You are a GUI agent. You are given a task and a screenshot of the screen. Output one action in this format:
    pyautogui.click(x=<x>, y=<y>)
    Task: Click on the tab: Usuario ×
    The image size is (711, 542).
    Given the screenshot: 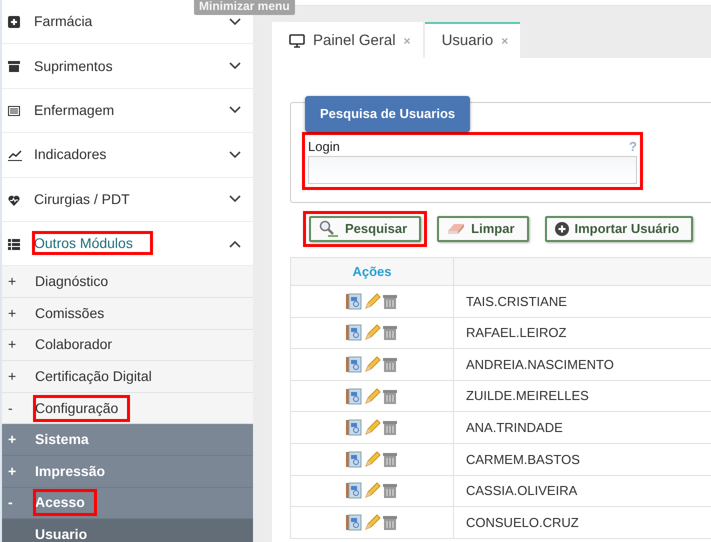 What is the action you would take?
    pyautogui.click(x=472, y=40)
    